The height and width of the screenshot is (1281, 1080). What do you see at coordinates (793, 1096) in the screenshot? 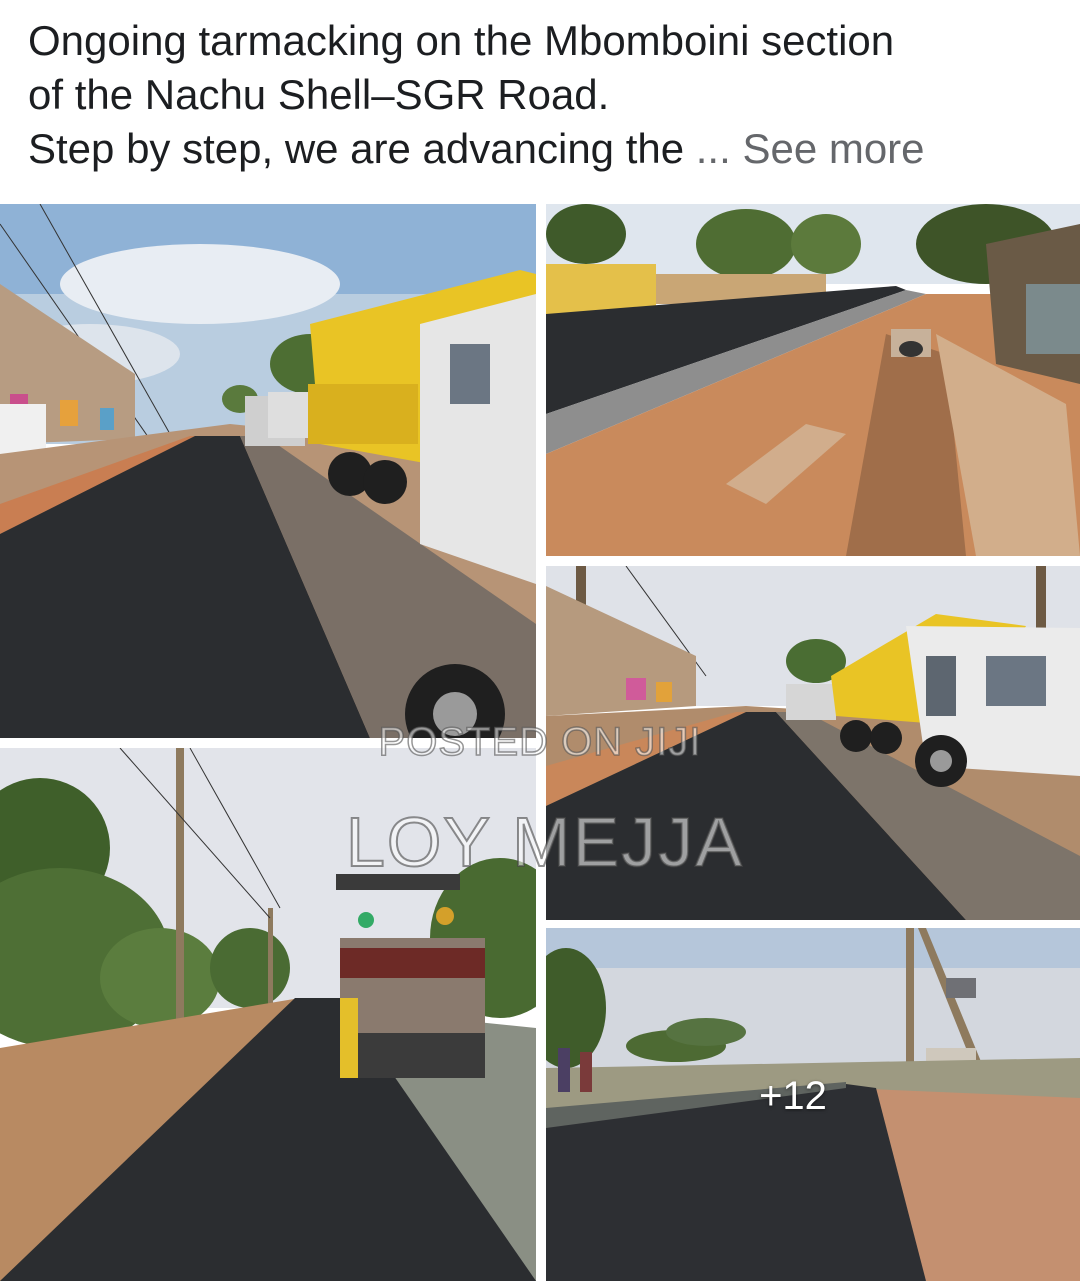
I see `more-photos-count: +12` at bounding box center [793, 1096].